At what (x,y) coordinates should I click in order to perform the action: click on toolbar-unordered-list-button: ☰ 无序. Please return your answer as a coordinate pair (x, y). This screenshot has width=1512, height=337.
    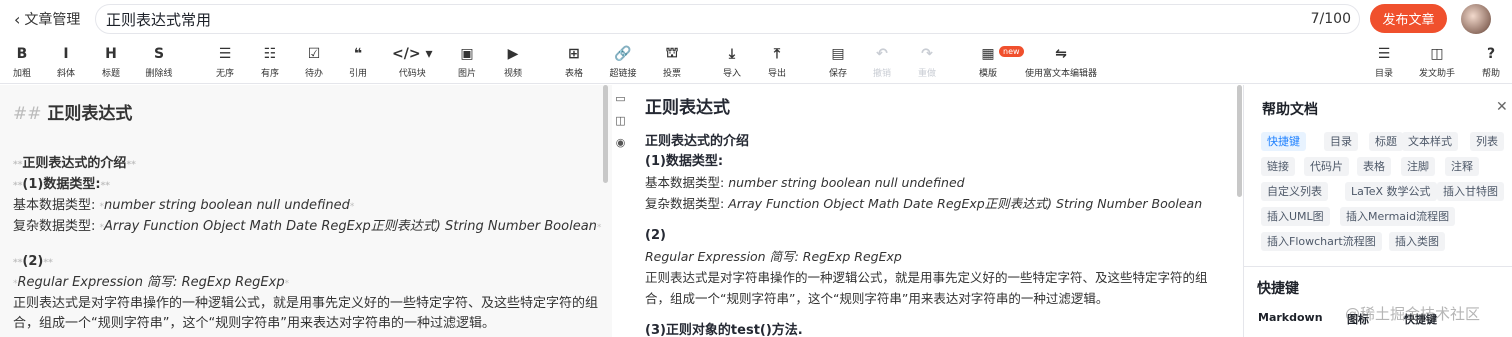
    Looking at the image, I should click on (225, 62).